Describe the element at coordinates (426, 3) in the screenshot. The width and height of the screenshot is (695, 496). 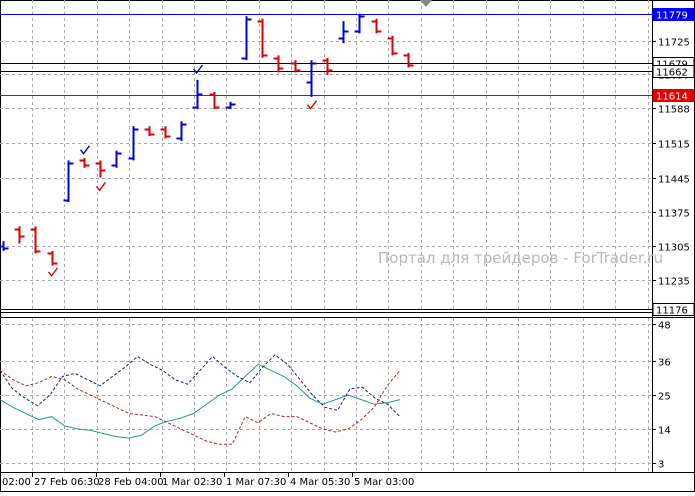
I see `scroll-marker-icon` at that location.